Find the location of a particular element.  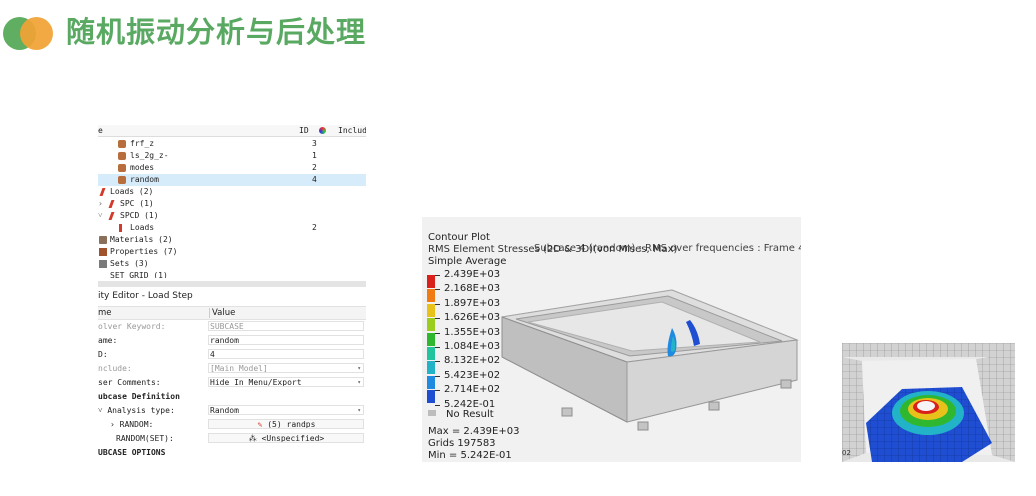

set-icon is located at coordinates (103, 264).